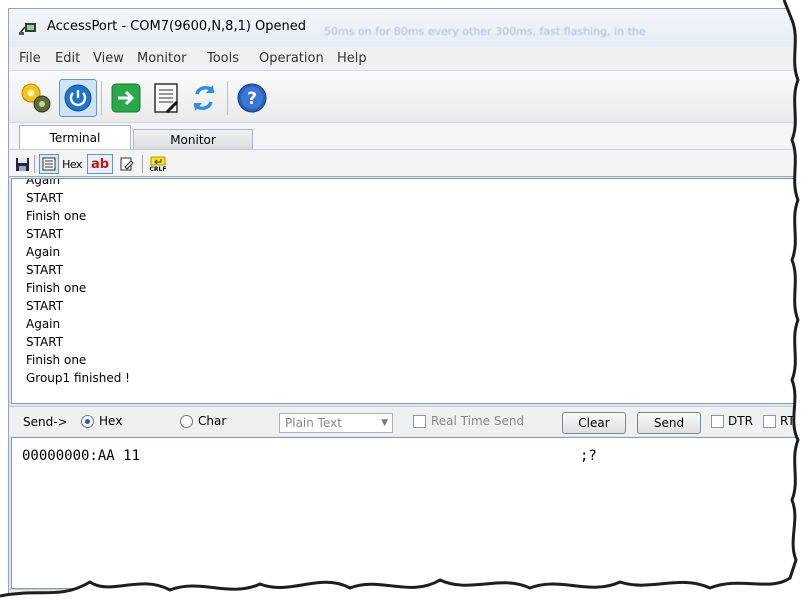 The height and width of the screenshot is (612, 809). Describe the element at coordinates (291, 58) in the screenshot. I see `menu-operation: Operation` at that location.